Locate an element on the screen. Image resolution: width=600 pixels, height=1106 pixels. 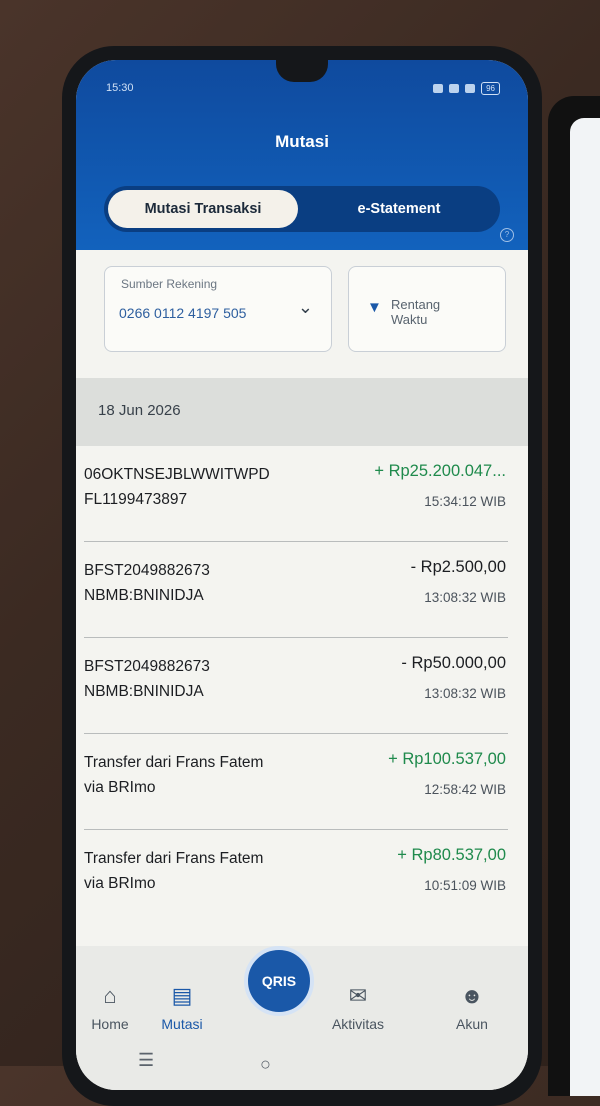
background-device-screen is located at coordinates (585, 607).